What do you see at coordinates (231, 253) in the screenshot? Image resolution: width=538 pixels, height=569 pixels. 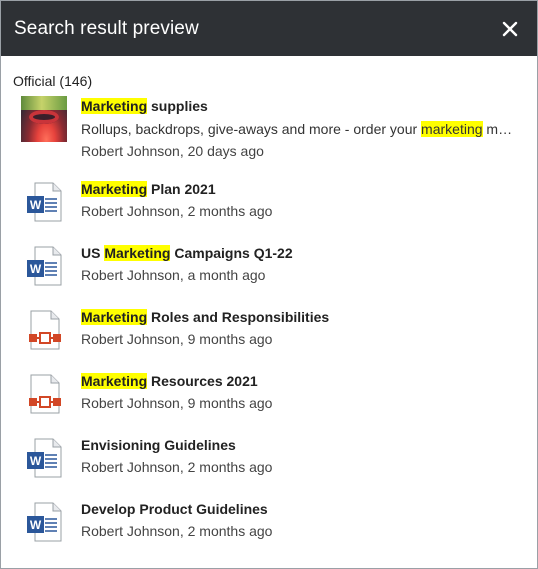 I see `result-title-segment: Campaigns Q1-22` at bounding box center [231, 253].